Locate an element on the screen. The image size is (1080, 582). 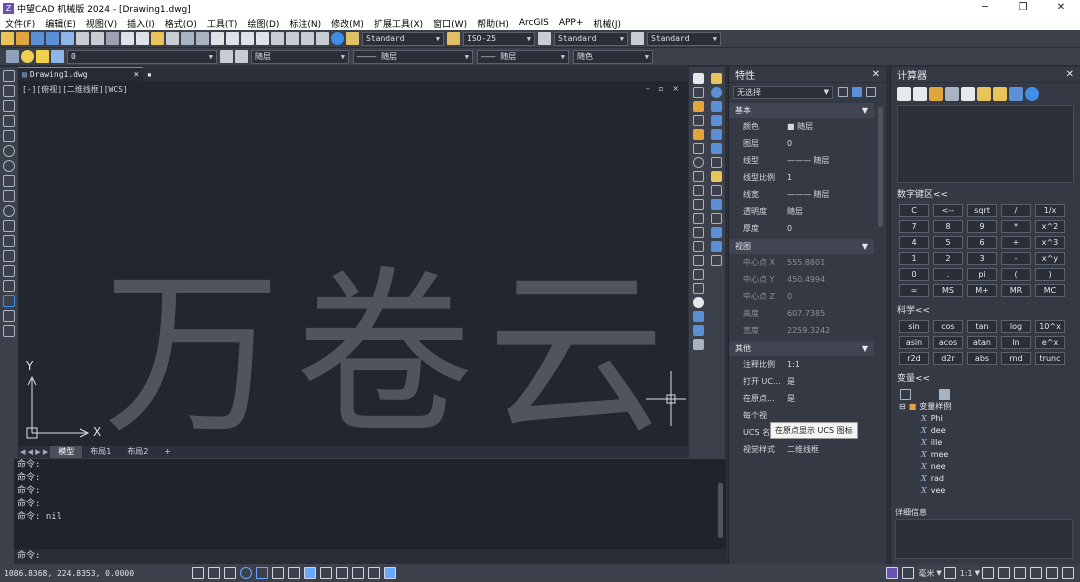
menu-extended-tools: 扩展工具(X) is located at coordinates (398, 23).